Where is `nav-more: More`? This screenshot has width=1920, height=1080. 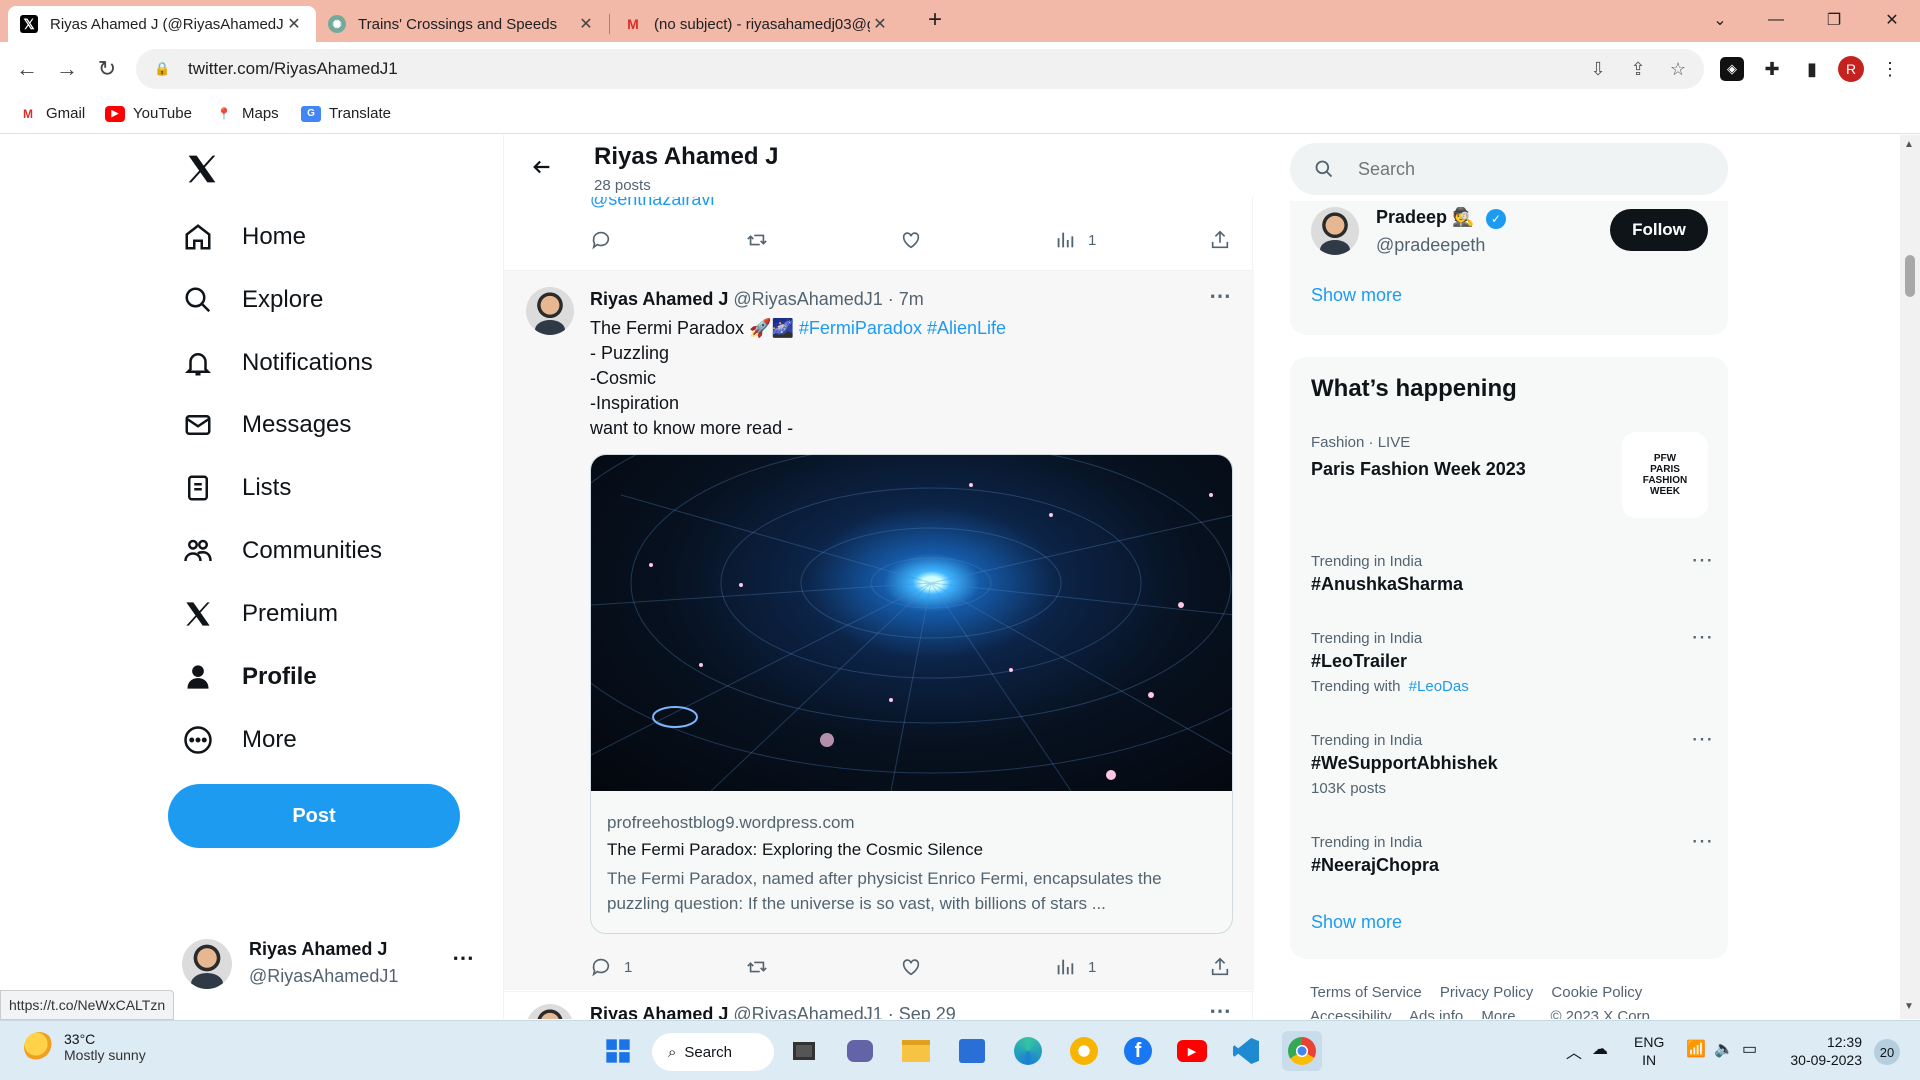 nav-more: More is located at coordinates (239, 740).